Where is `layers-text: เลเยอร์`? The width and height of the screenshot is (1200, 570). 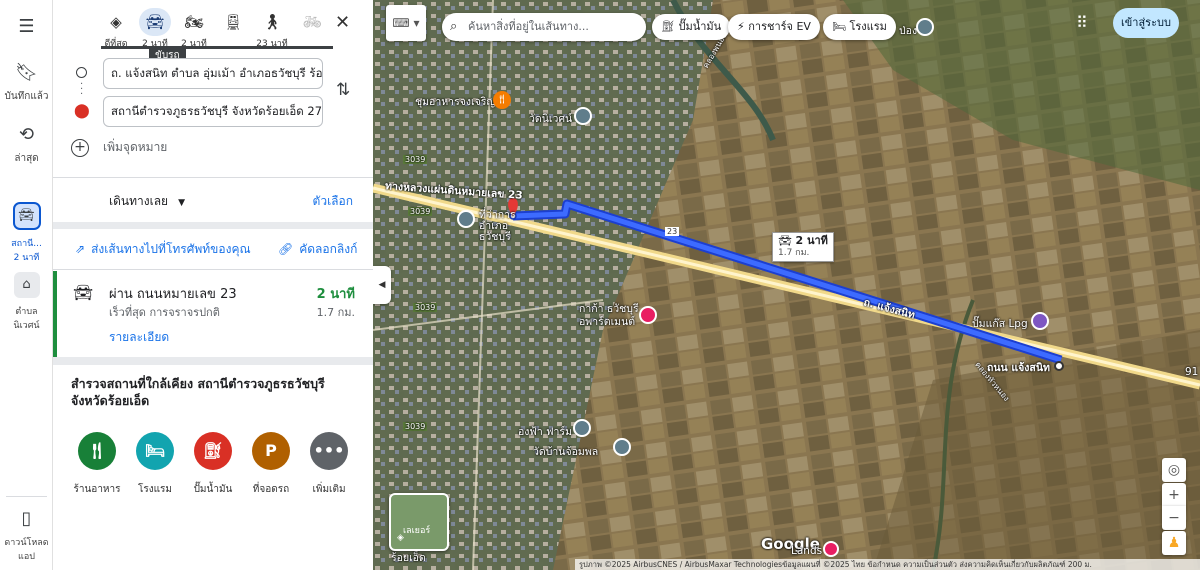
layers-text: เลเยอร์ is located at coordinates (417, 531).